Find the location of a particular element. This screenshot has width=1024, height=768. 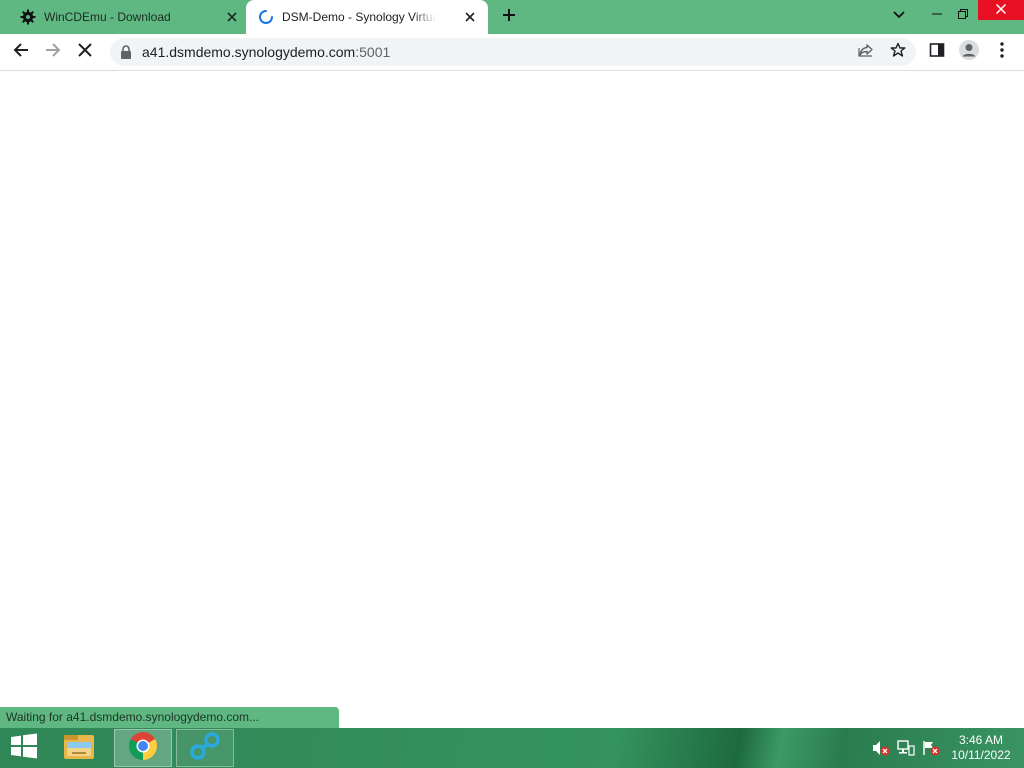

menu-button is located at coordinates (1002, 52).